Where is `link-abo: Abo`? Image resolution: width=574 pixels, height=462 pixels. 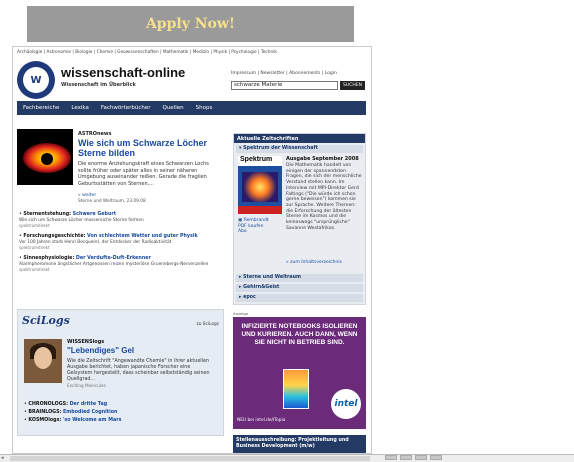
link-abo: Abo is located at coordinates (261, 232).